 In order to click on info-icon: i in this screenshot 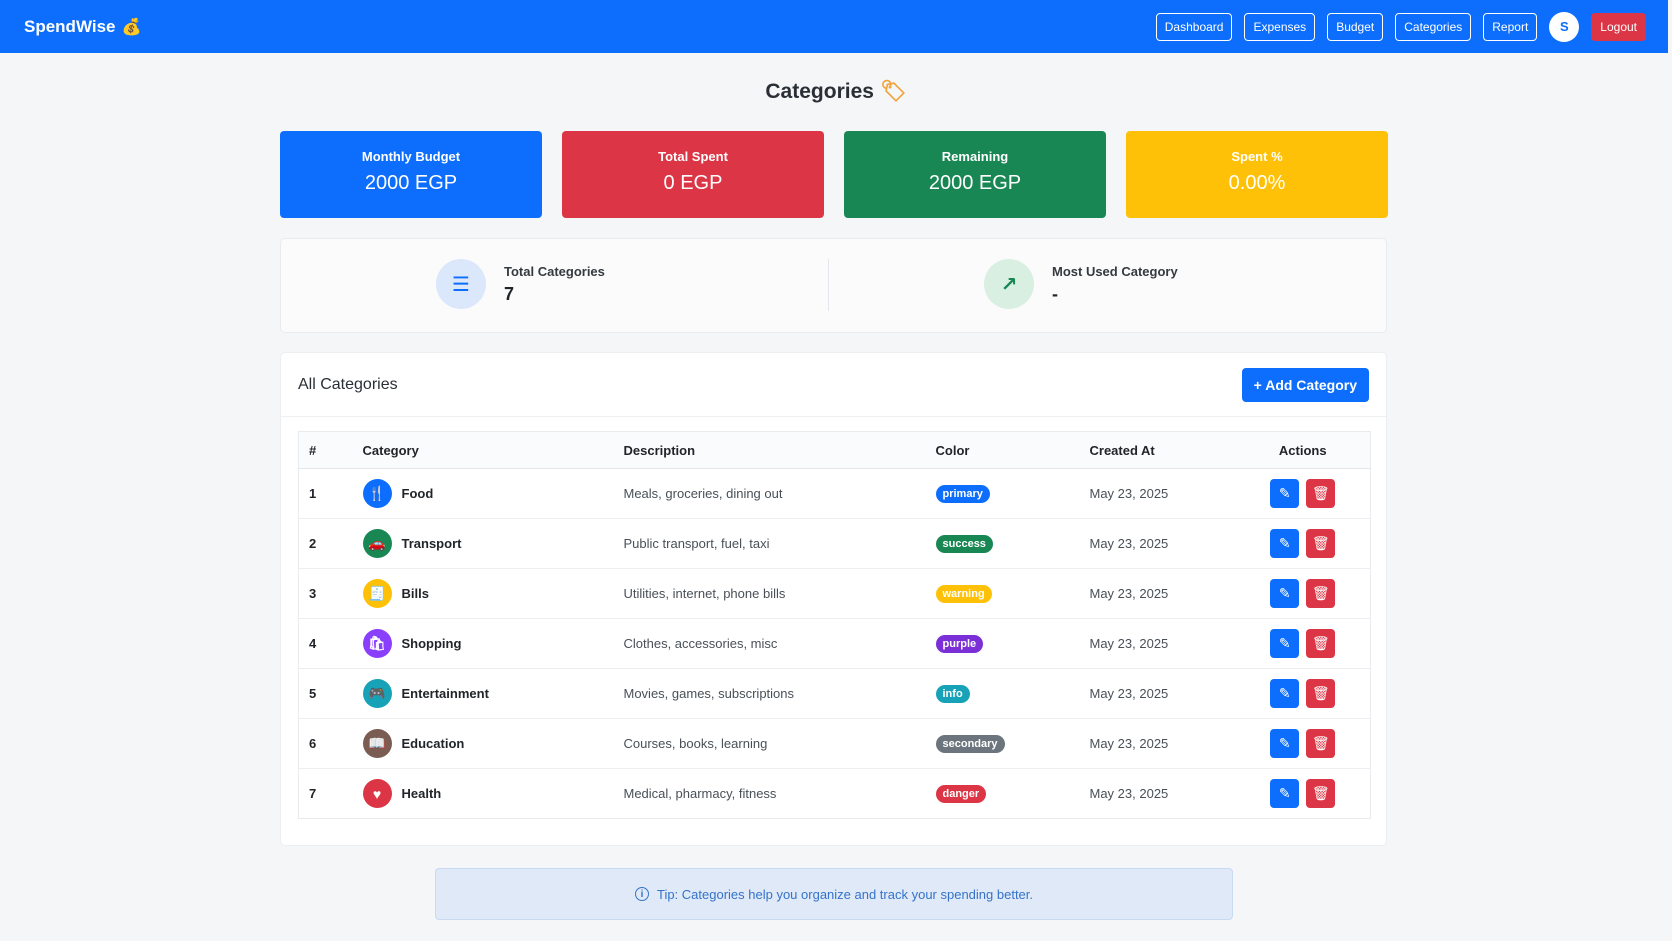, I will do `click(641, 894)`.